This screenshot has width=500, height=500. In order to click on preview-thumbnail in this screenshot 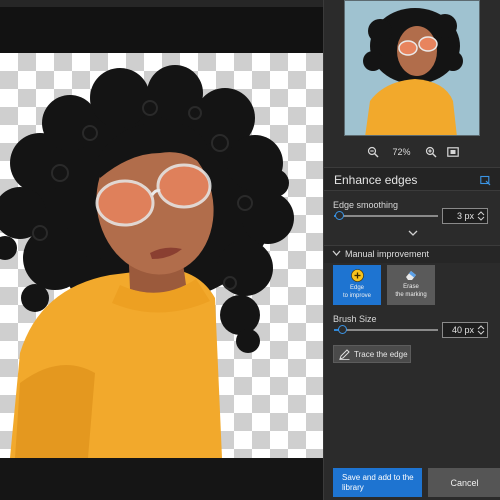, I will do `click(412, 68)`.